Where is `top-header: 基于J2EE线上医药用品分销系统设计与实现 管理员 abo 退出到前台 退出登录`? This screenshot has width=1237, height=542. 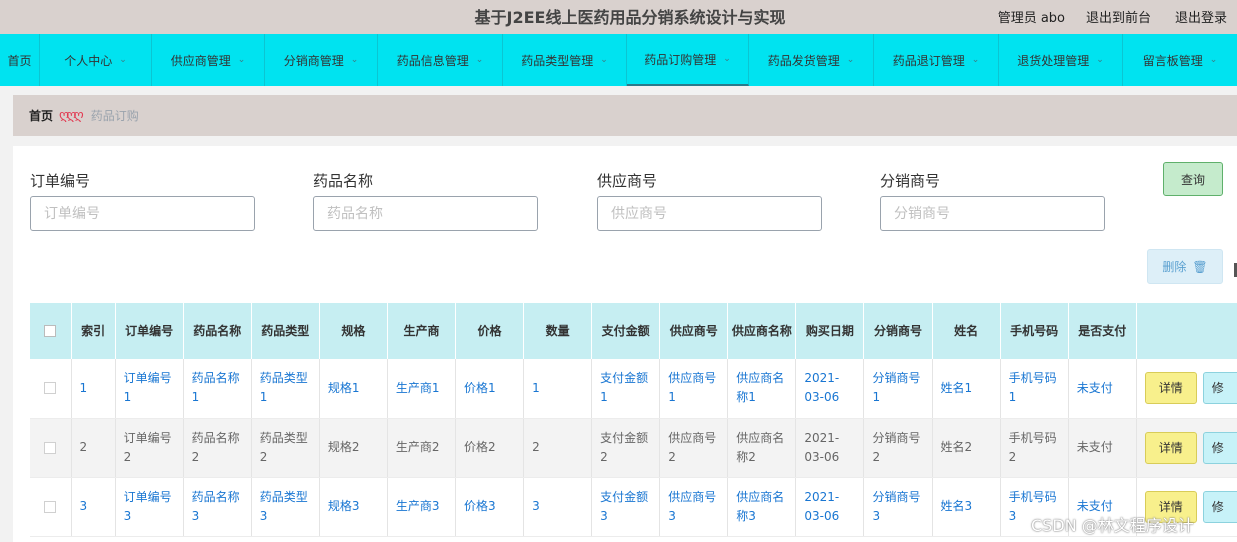 top-header: 基于J2EE线上医药用品分销系统设计与实现 管理员 abo 退出到前台 退出登录 is located at coordinates (618, 17).